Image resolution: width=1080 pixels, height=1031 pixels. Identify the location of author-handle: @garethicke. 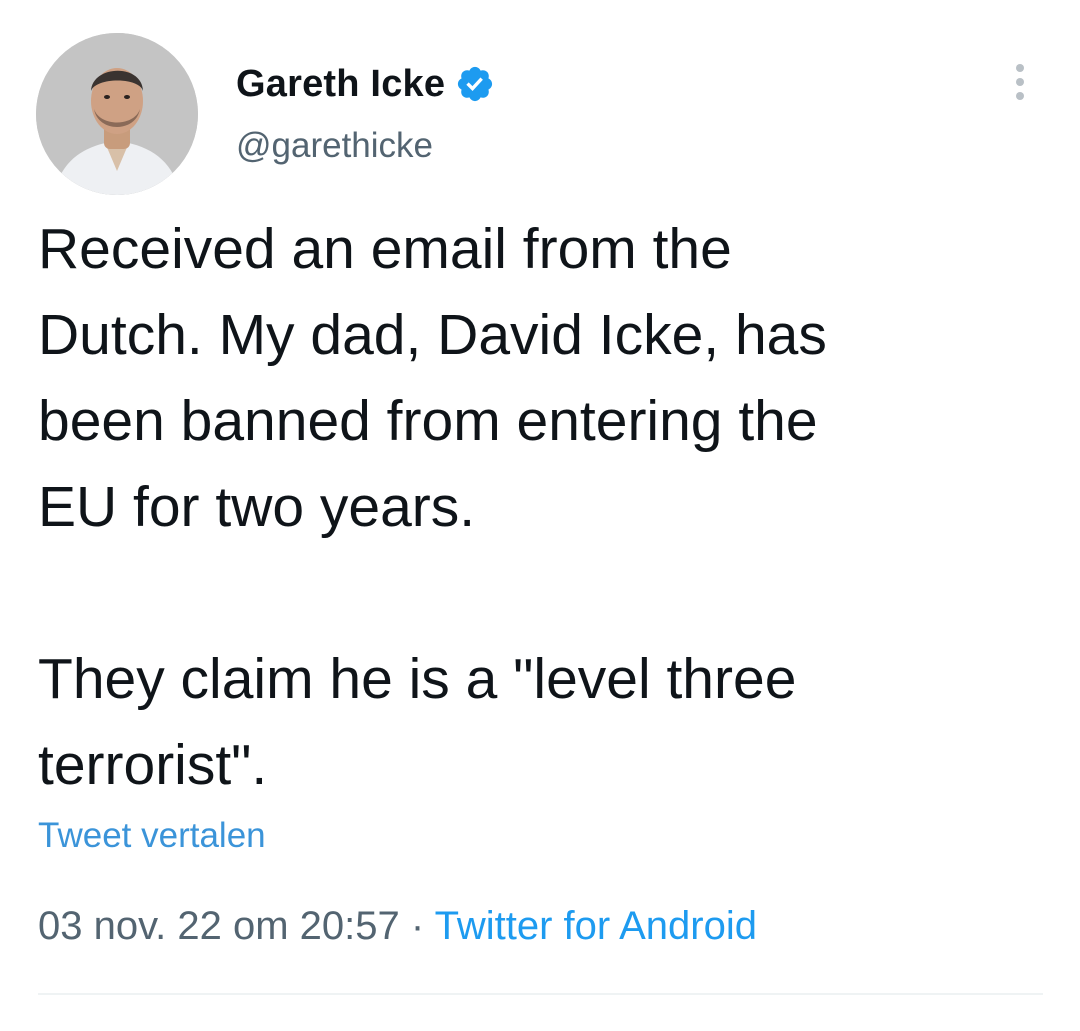
(334, 146).